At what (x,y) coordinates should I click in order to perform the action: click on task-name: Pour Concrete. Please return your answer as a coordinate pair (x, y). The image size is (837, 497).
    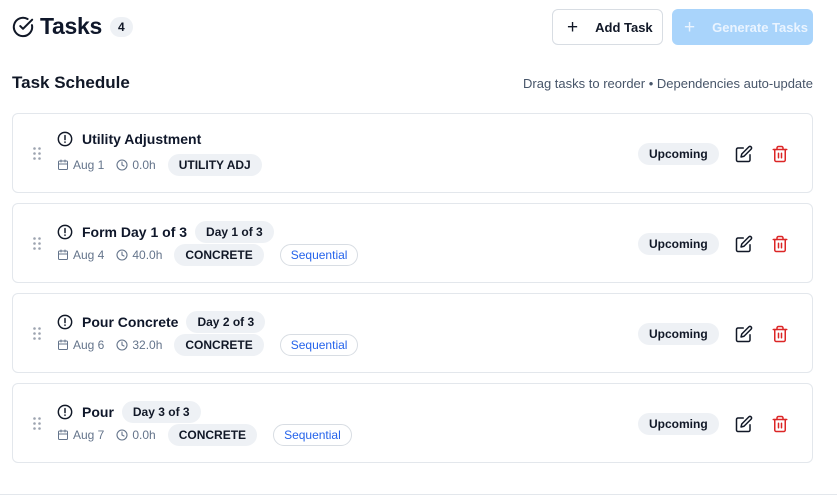
    Looking at the image, I should click on (130, 322).